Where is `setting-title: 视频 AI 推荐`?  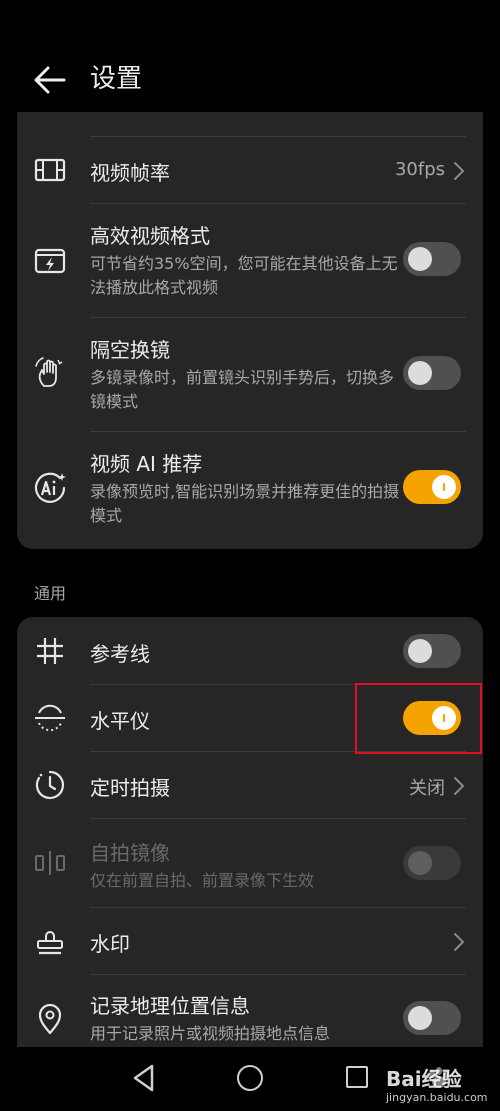
setting-title: 视频 AI 推荐 is located at coordinates (146, 464).